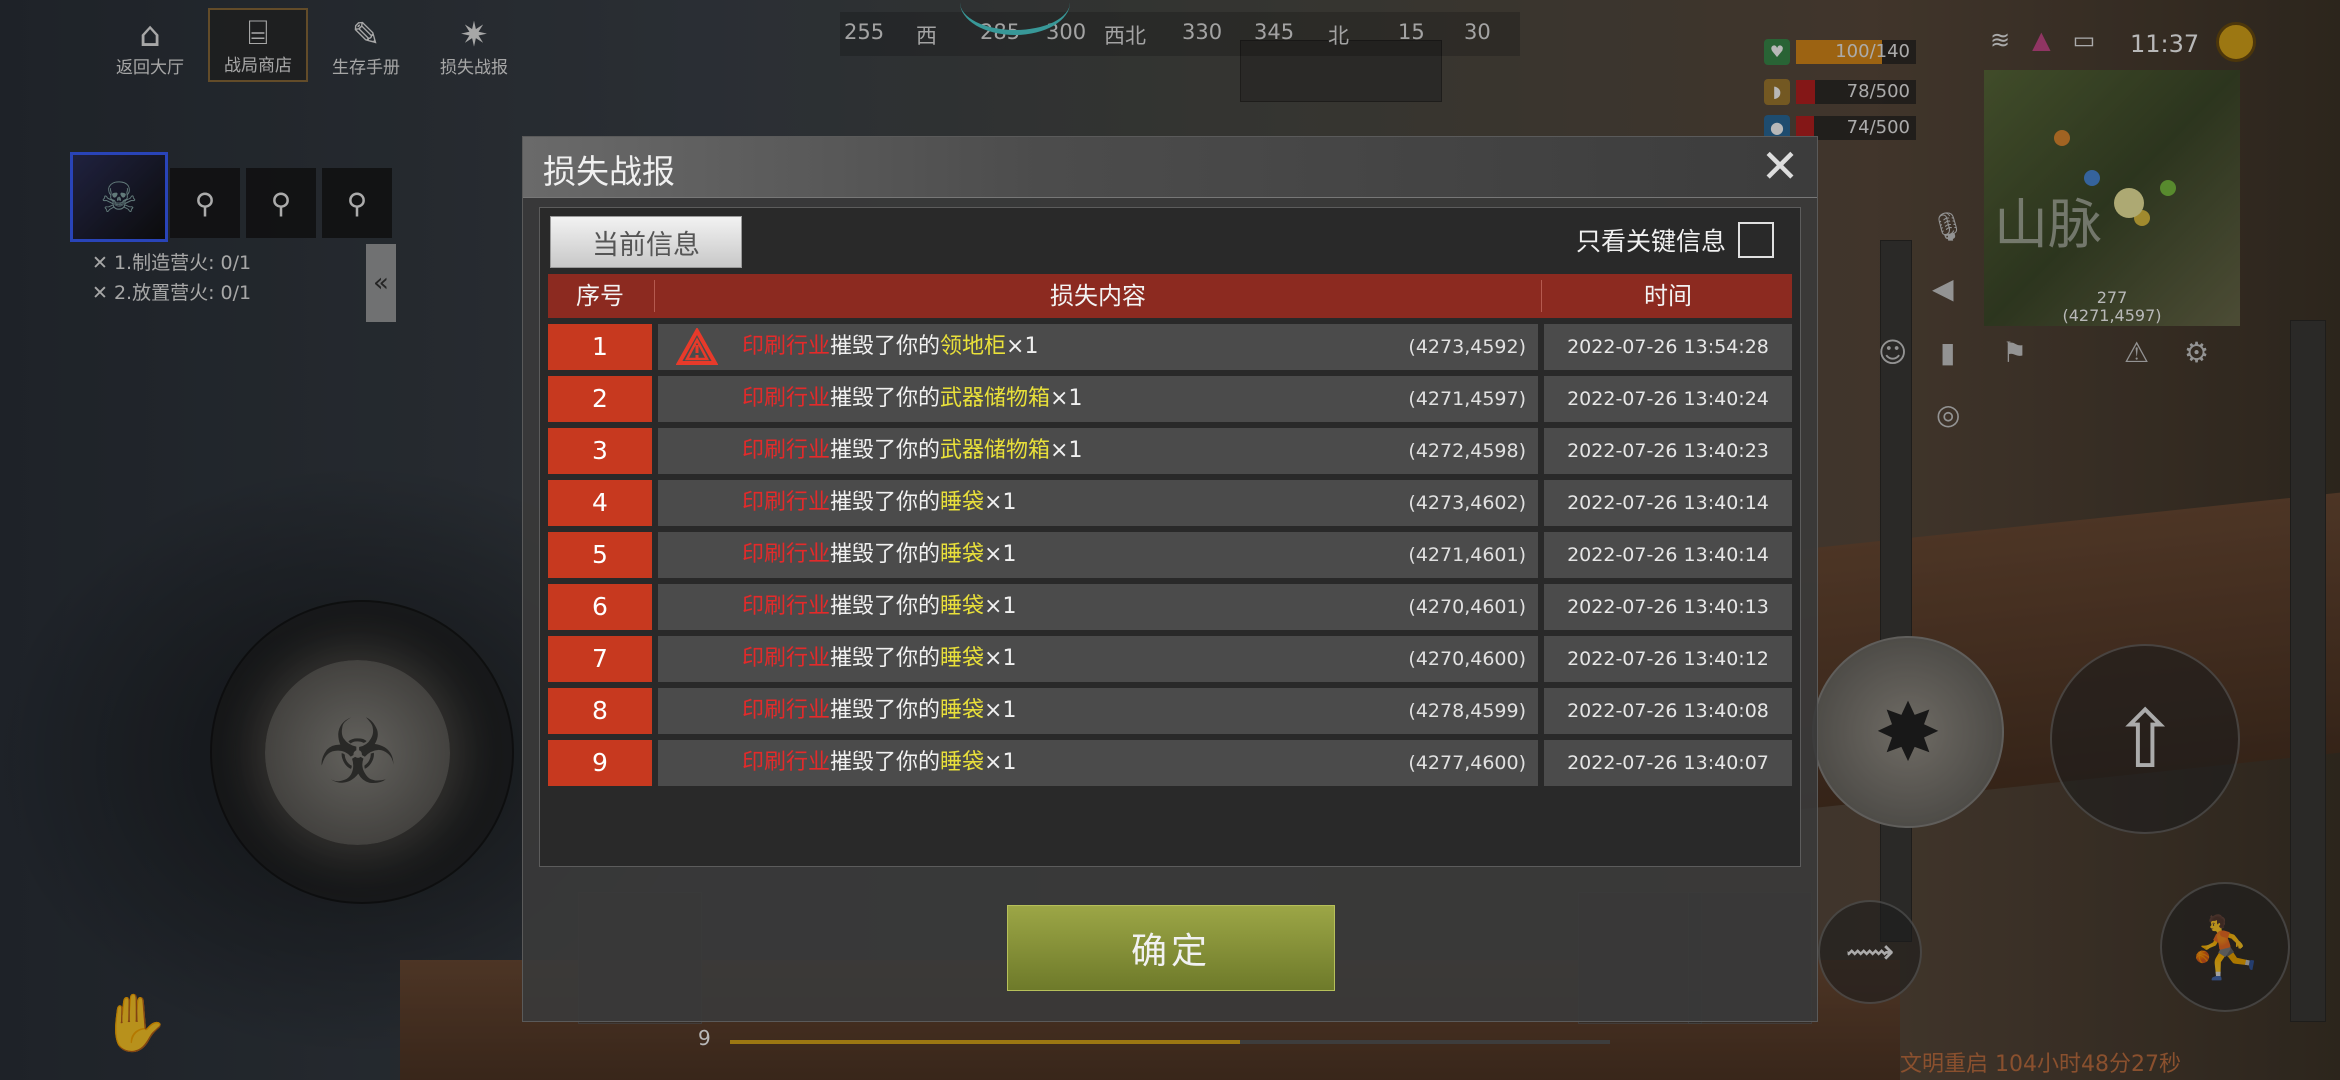 Image resolution: width=2340 pixels, height=1080 pixels. Describe the element at coordinates (1668, 399) in the screenshot. I see `row-time: 2022-07-26 13:40:24` at that location.